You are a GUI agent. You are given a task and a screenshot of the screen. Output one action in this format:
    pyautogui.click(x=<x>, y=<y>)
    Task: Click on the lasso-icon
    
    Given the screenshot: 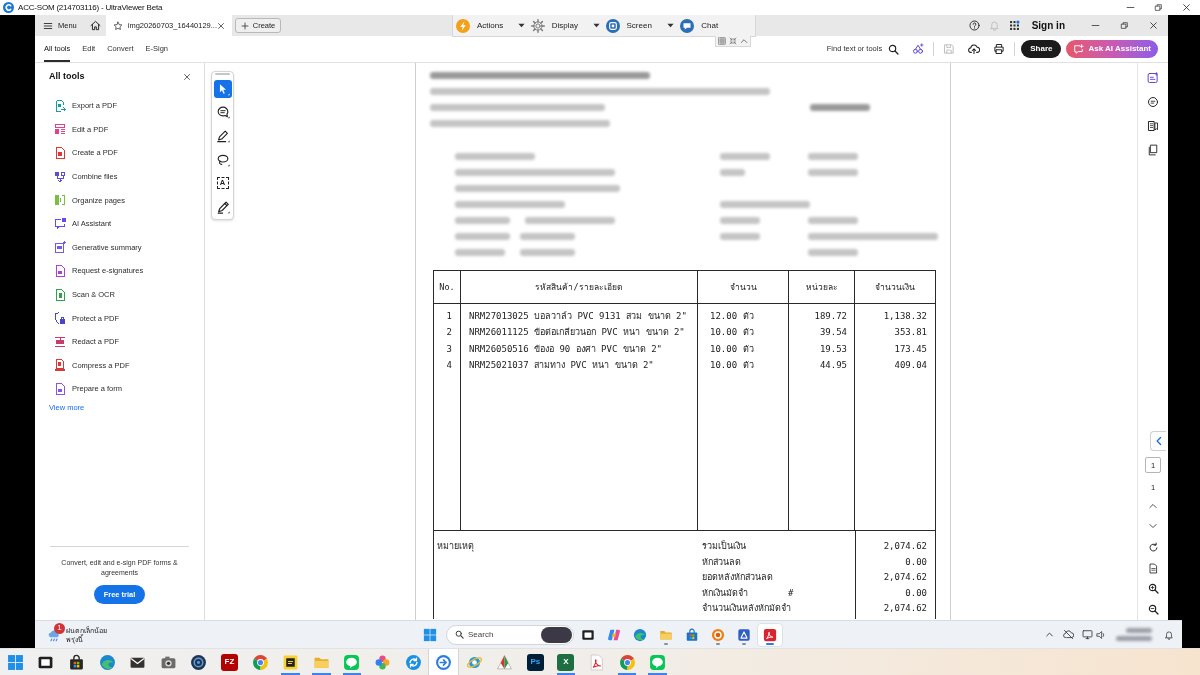 What is the action you would take?
    pyautogui.click(x=222, y=159)
    